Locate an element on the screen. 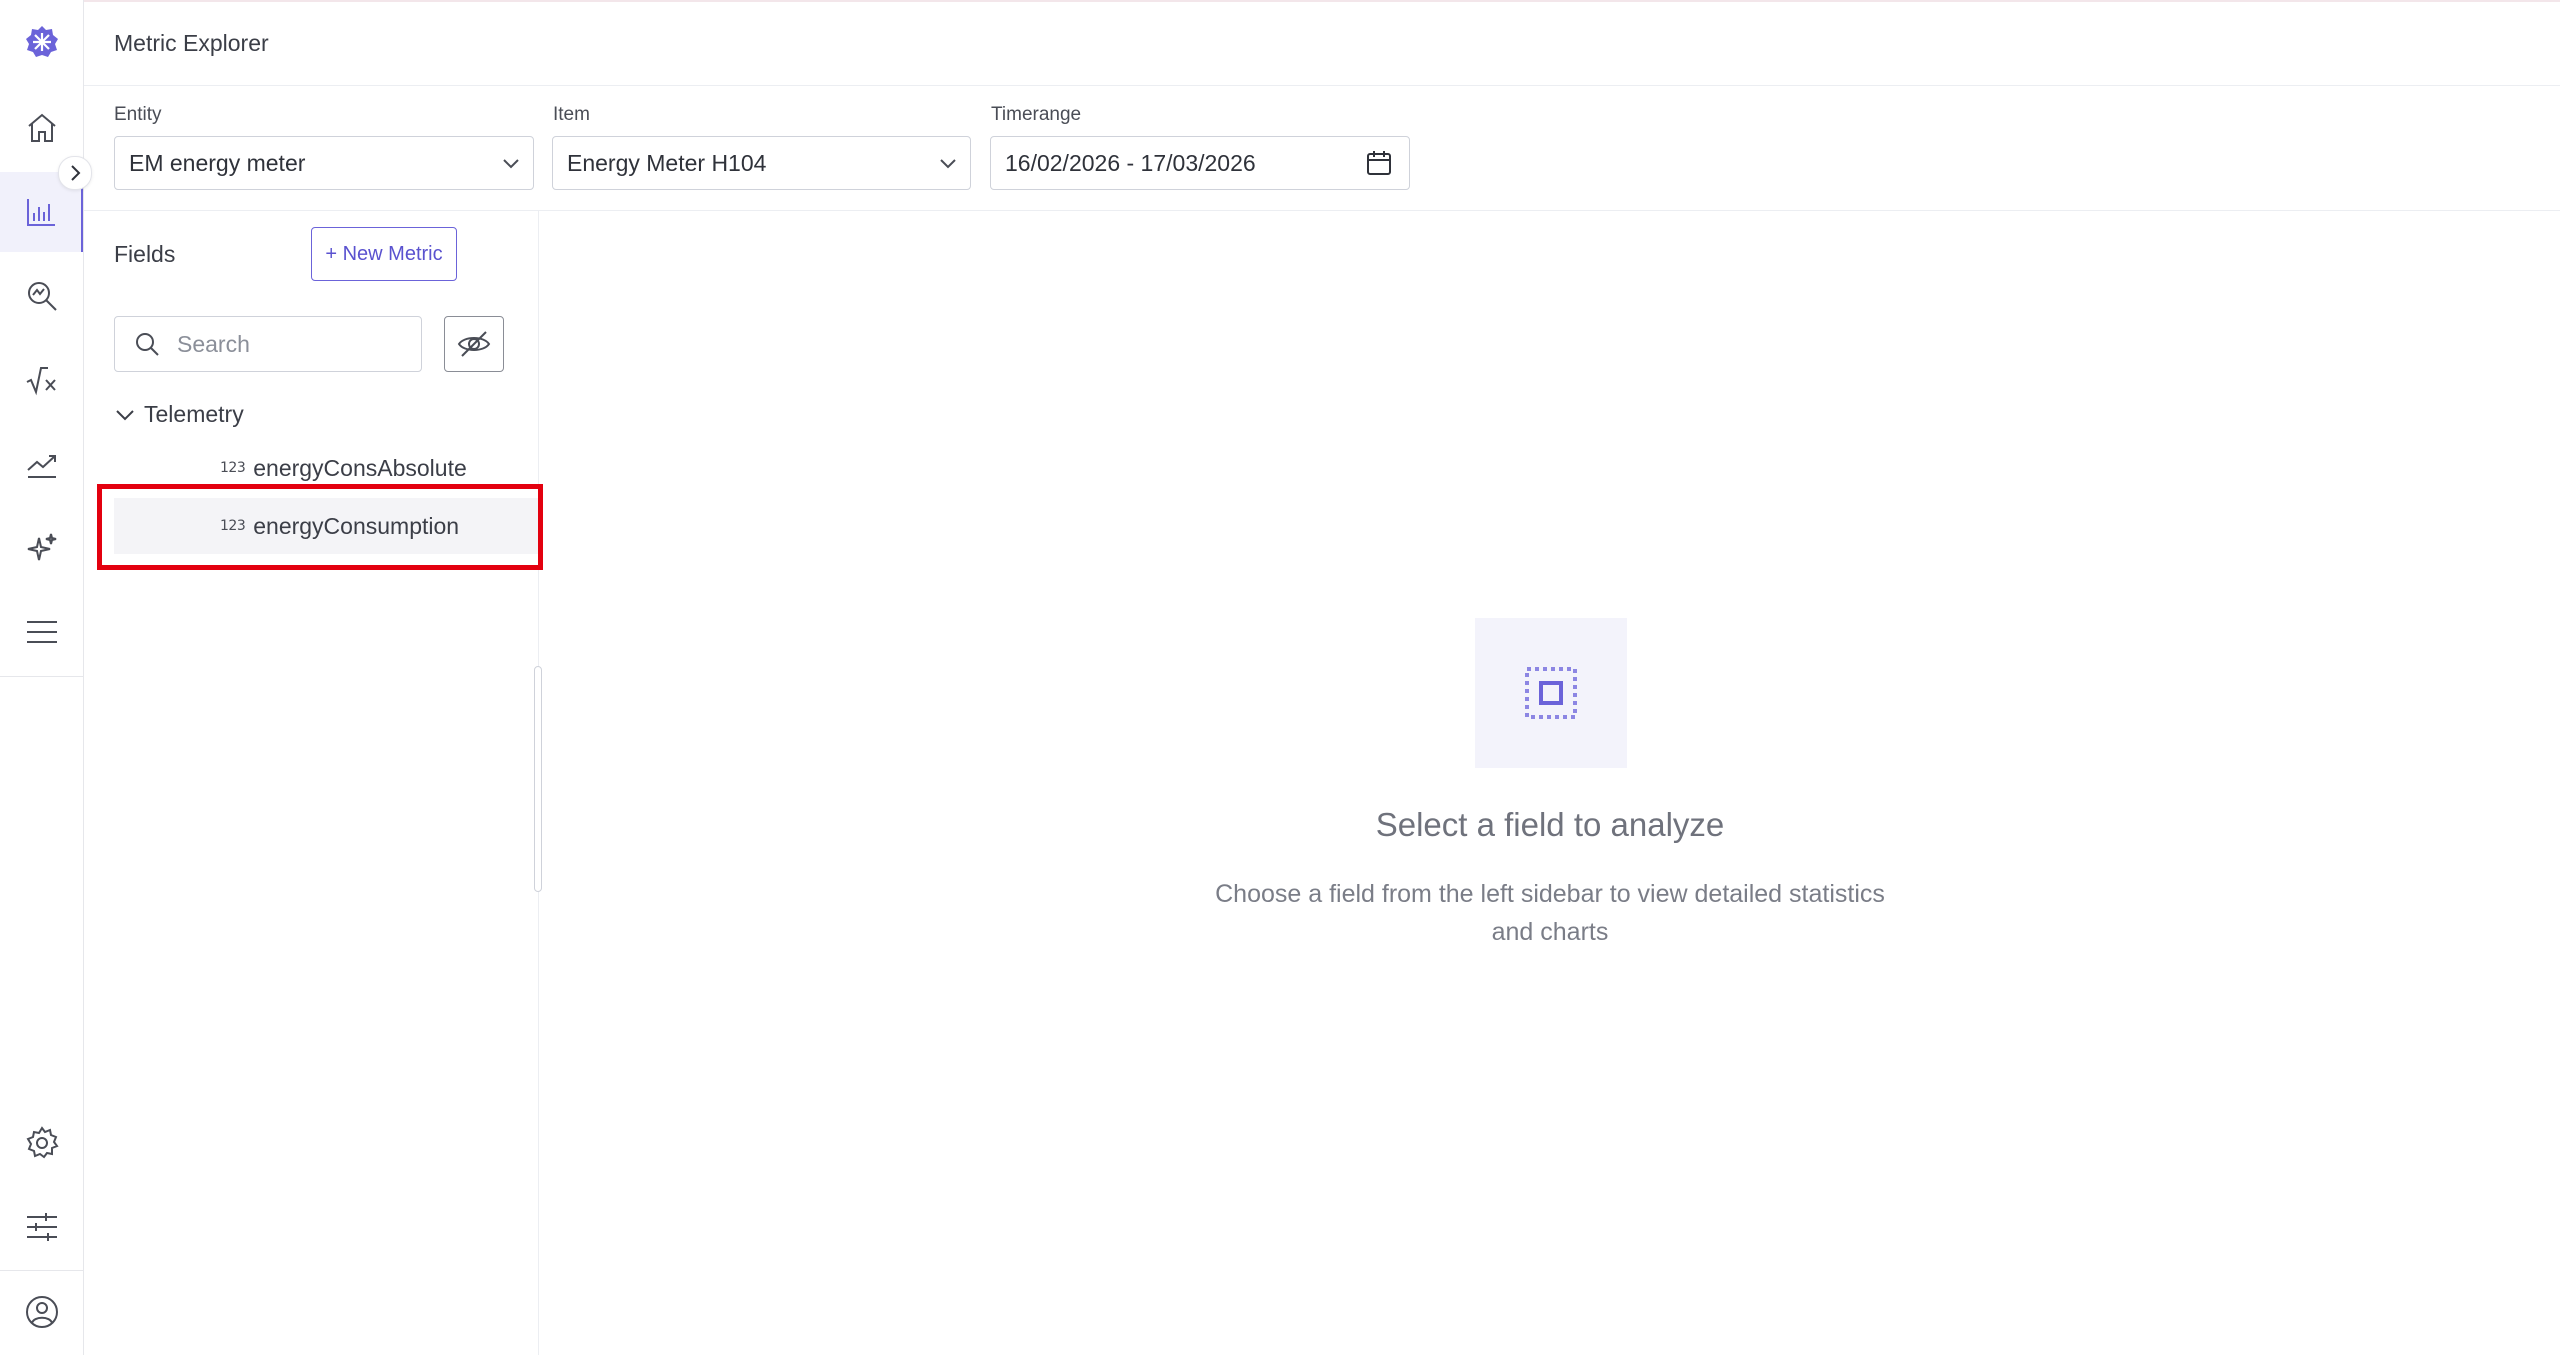 Image resolution: width=2560 pixels, height=1355 pixels. timerange-label: Timerange is located at coordinates (1036, 114).